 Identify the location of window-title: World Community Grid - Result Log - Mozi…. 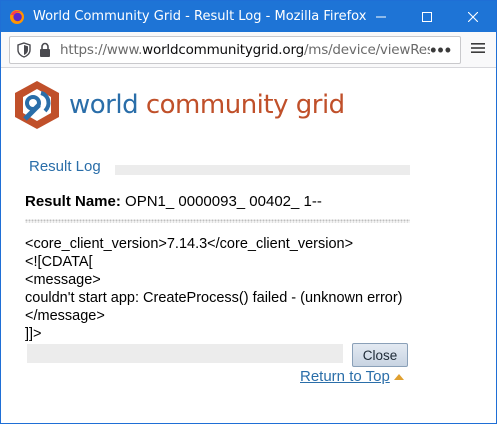
(200, 16).